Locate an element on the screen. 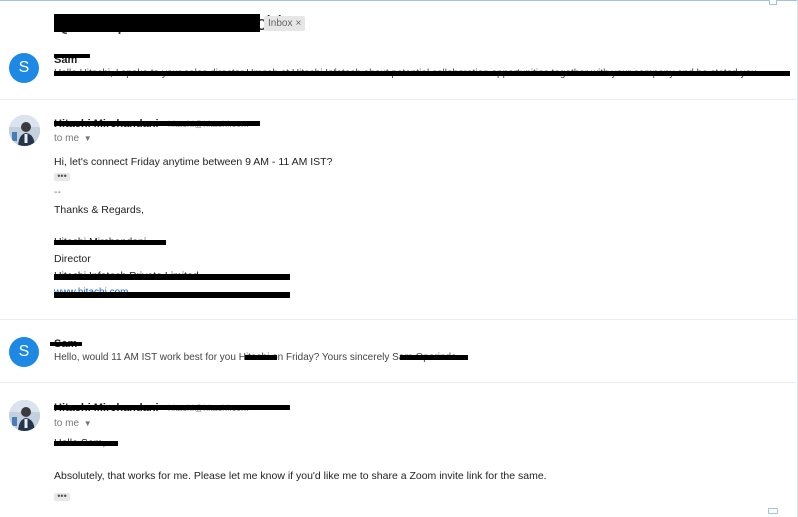  snippet-signature-redaction is located at coordinates (434, 357).